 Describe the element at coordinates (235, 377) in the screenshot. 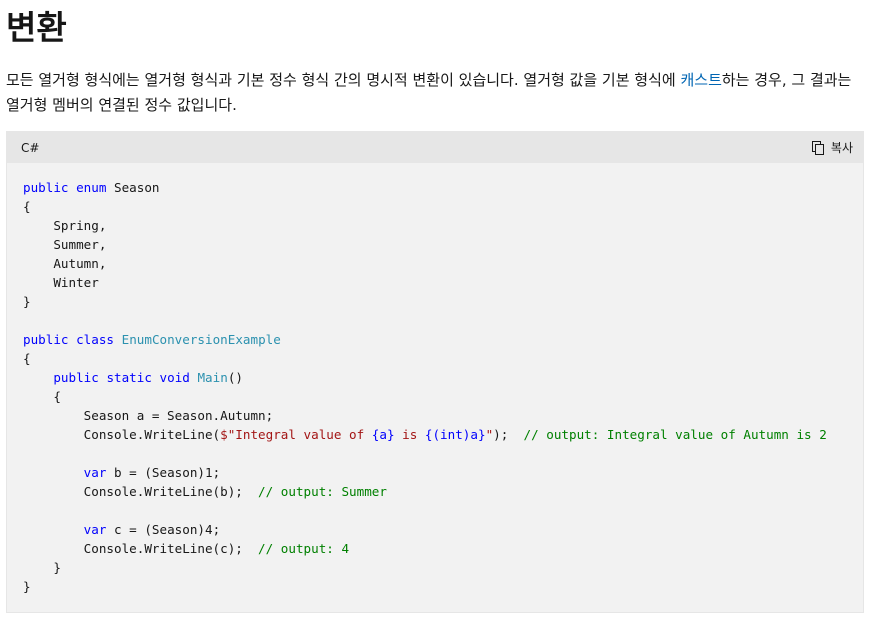

I see `code-token: ()` at that location.